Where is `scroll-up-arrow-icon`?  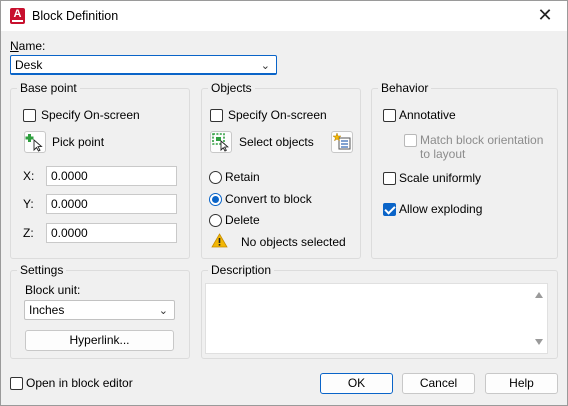
scroll-up-arrow-icon is located at coordinates (539, 295).